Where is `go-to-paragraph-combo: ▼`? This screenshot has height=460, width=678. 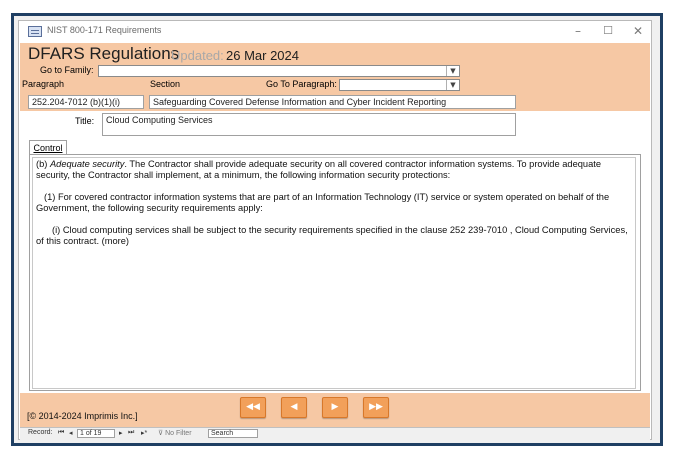 go-to-paragraph-combo: ▼ is located at coordinates (399, 85).